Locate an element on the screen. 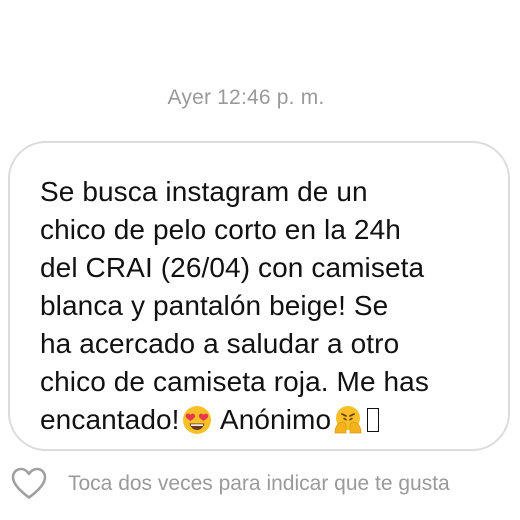  double-tap-like-hint: Toca dos veces para indicar que te gusta is located at coordinates (259, 483).